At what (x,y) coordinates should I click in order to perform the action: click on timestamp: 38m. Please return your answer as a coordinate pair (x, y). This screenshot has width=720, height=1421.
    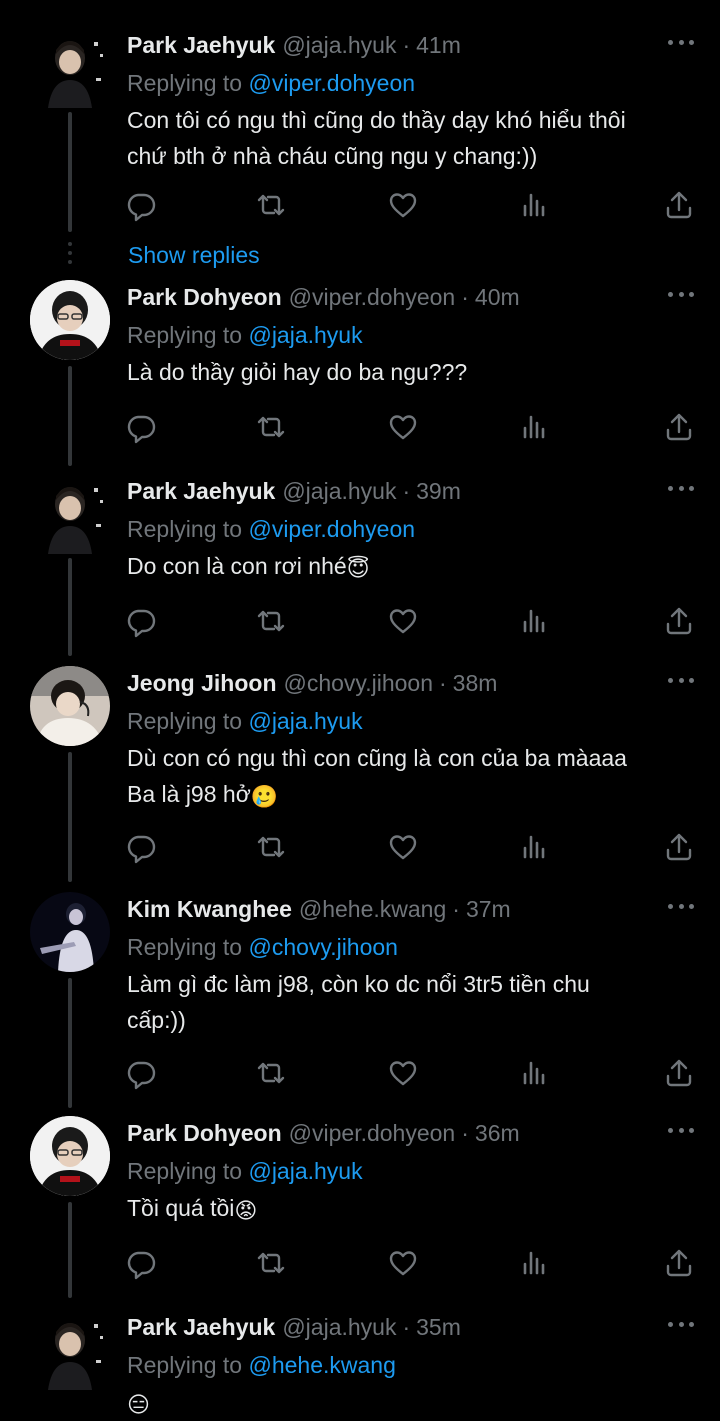
    Looking at the image, I should click on (475, 683).